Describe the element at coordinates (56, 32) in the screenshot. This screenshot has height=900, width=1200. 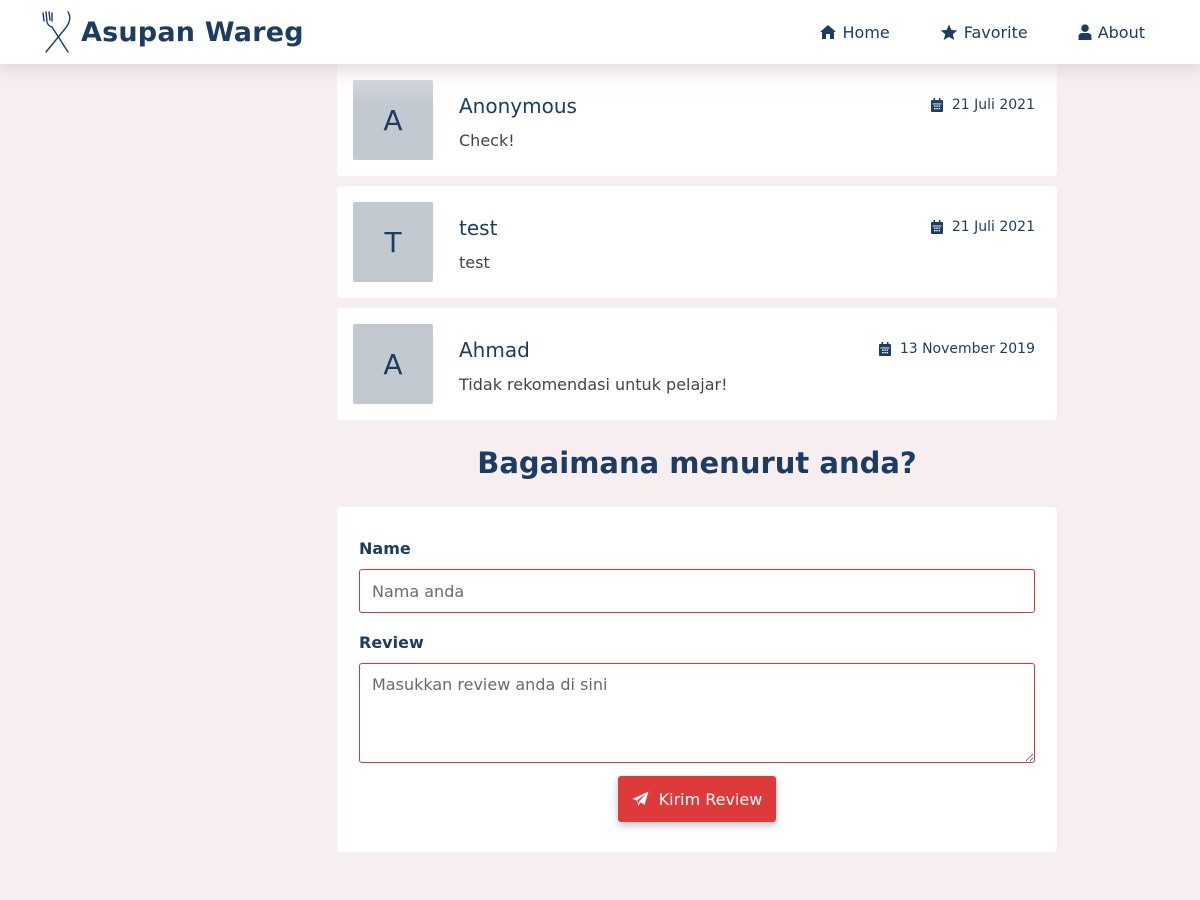
I see `fork-knife-icon` at that location.